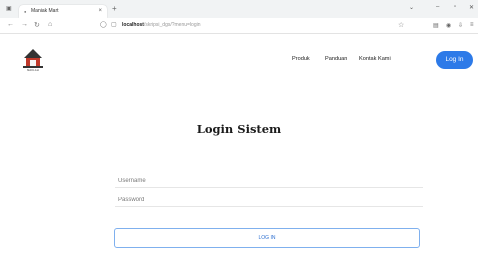 This screenshot has height=276, width=478. What do you see at coordinates (472, 25) in the screenshot?
I see `menu-icon: ≡` at bounding box center [472, 25].